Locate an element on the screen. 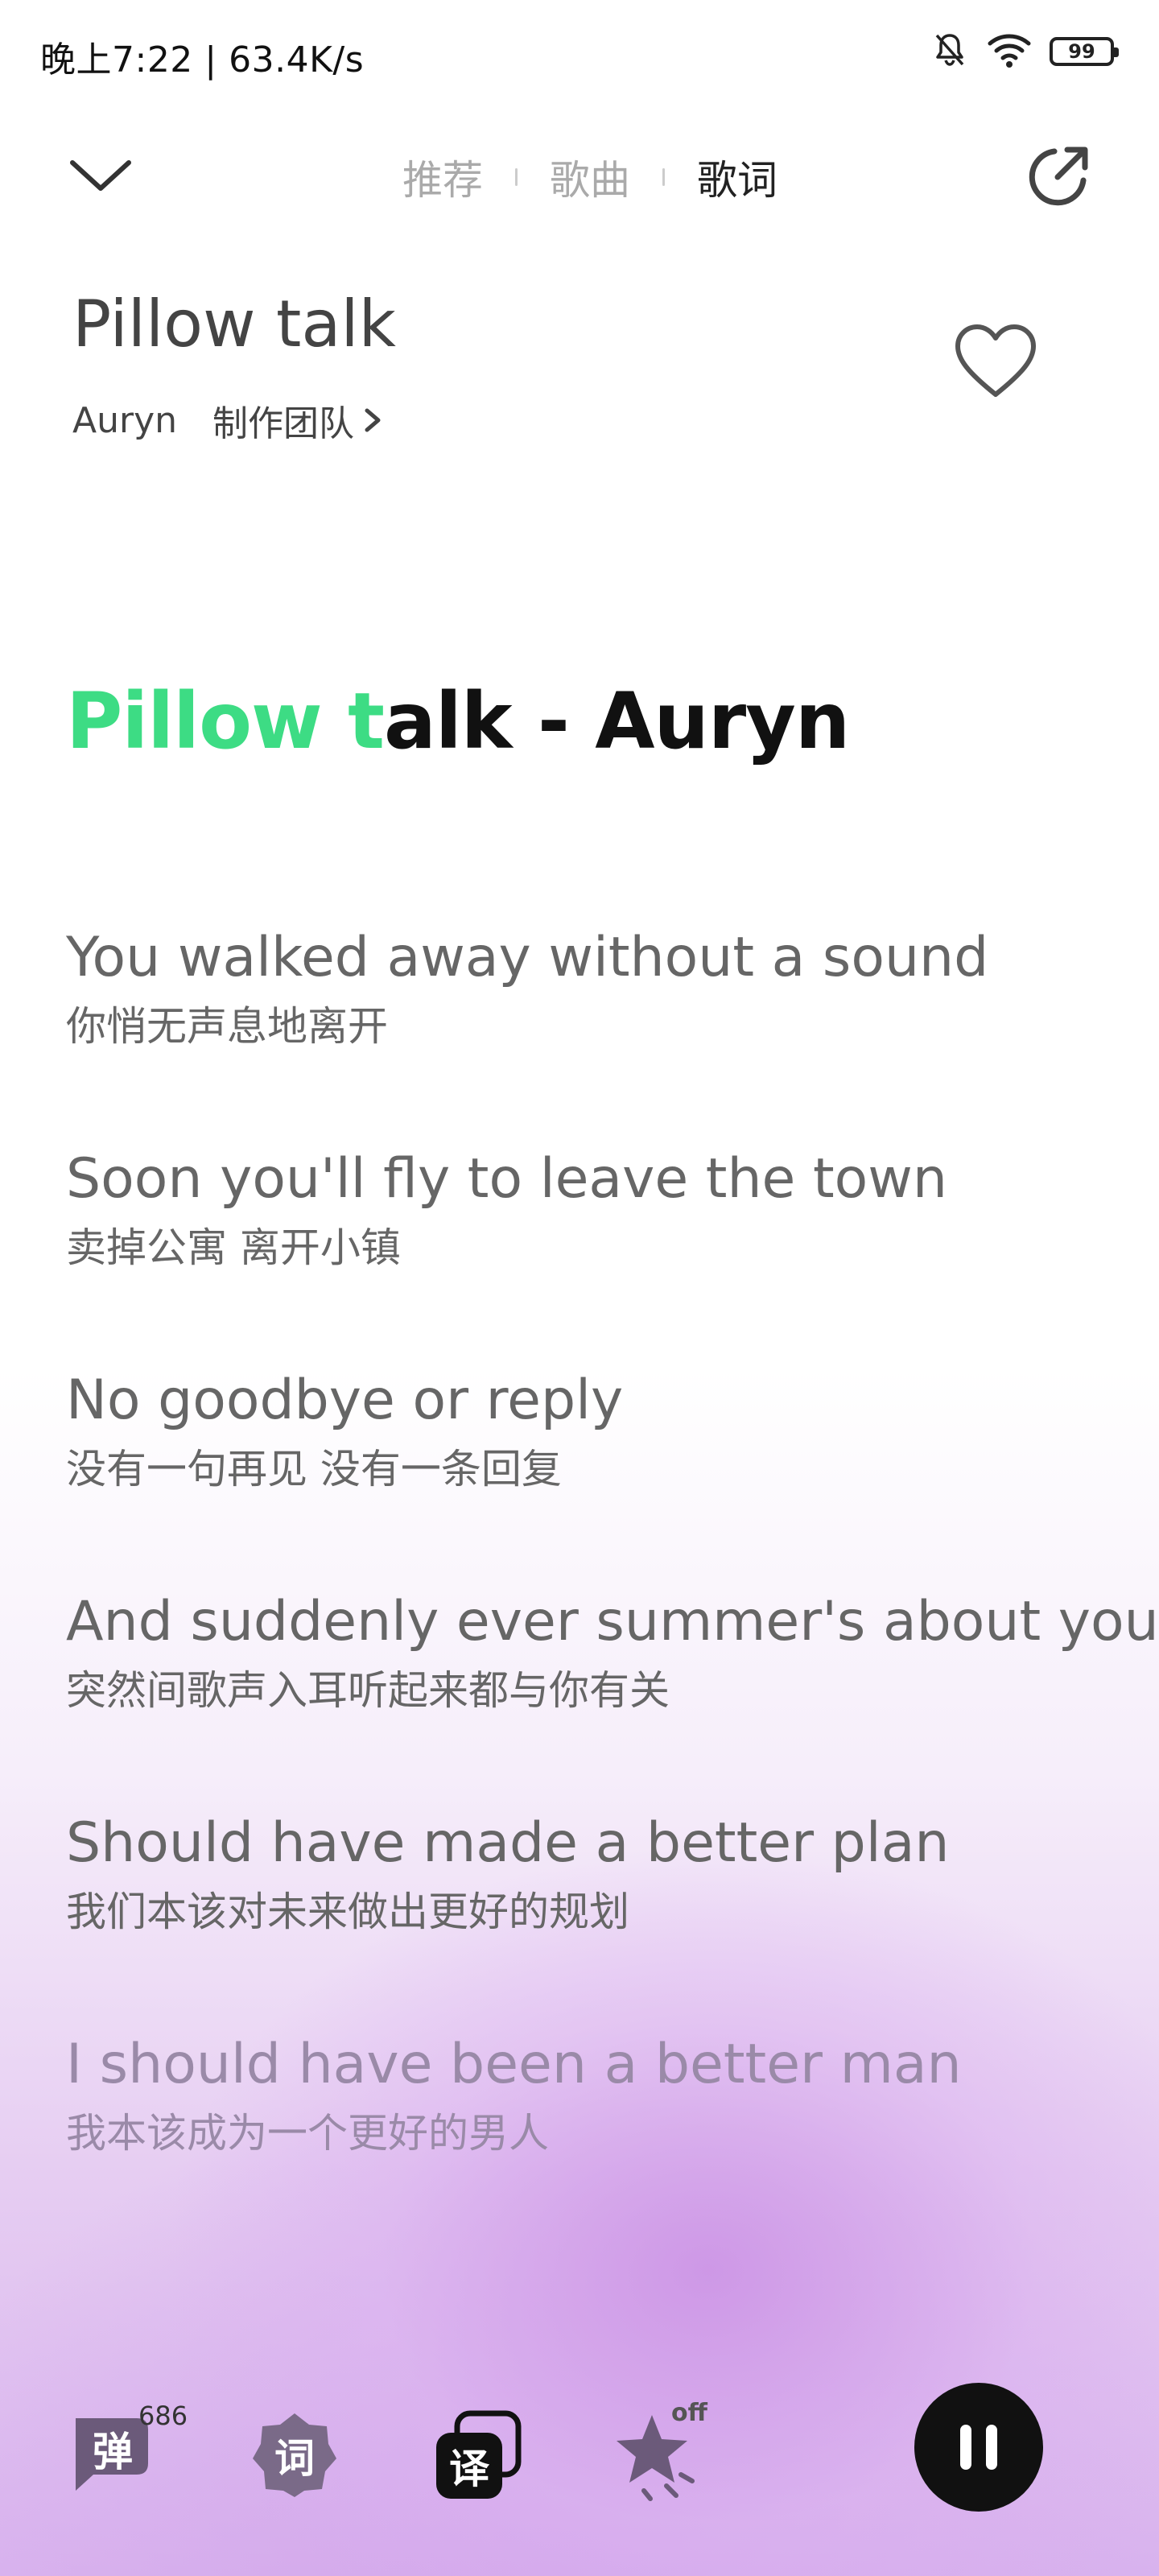 This screenshot has width=1159, height=2576. lyric-translation: 突然间歌声入耳听起来都与你有关 is located at coordinates (368, 1690).